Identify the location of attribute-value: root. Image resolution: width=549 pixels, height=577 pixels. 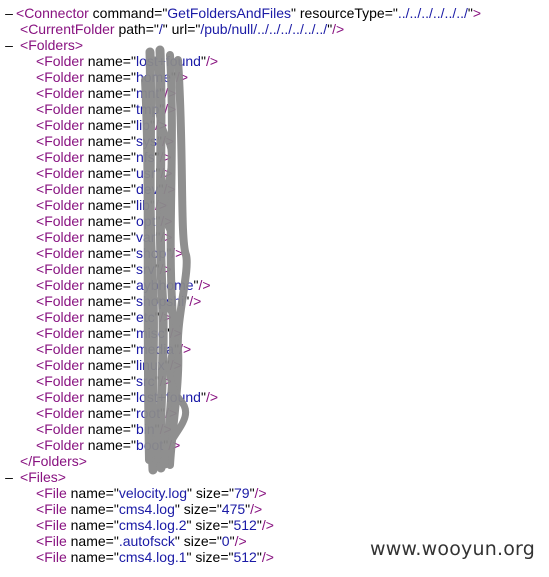
(148, 413).